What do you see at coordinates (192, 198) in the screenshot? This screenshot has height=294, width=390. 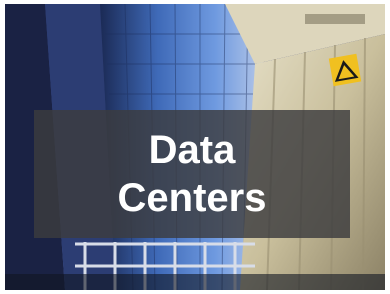 I see `caption-line-2: Centers` at bounding box center [192, 198].